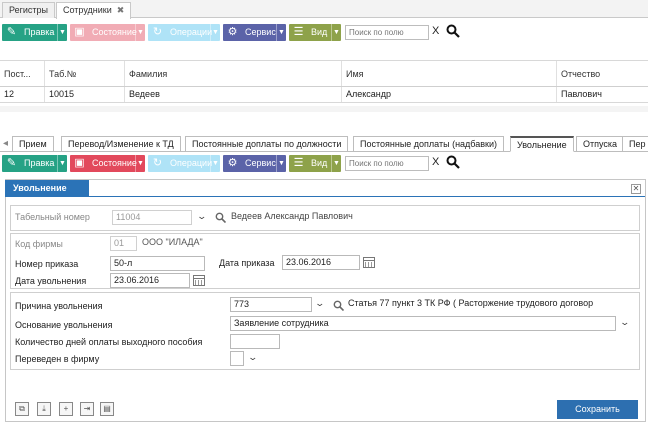  I want to click on save-icon: ▤, so click(107, 409).